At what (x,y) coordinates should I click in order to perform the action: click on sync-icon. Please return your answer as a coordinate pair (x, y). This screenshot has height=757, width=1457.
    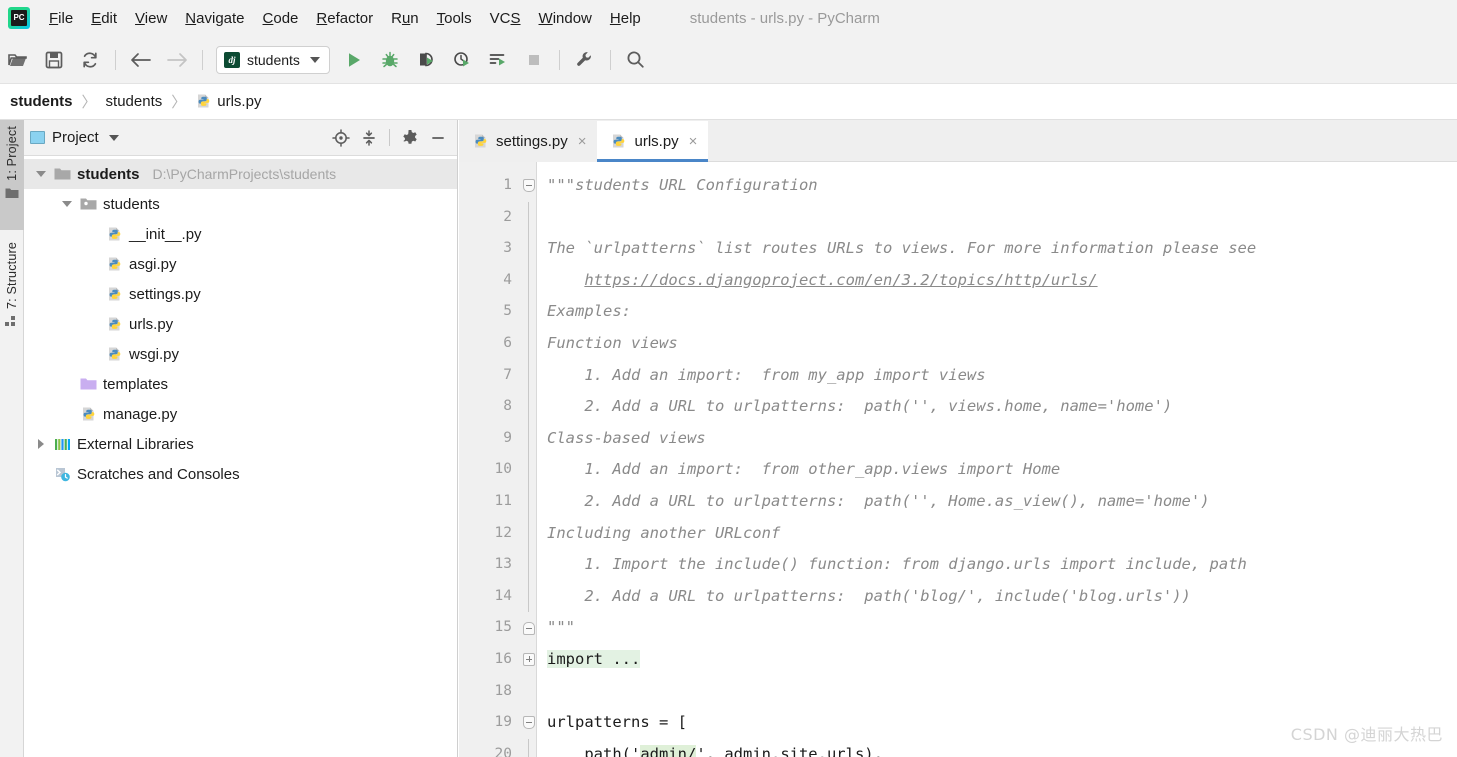
    Looking at the image, I should click on (90, 60).